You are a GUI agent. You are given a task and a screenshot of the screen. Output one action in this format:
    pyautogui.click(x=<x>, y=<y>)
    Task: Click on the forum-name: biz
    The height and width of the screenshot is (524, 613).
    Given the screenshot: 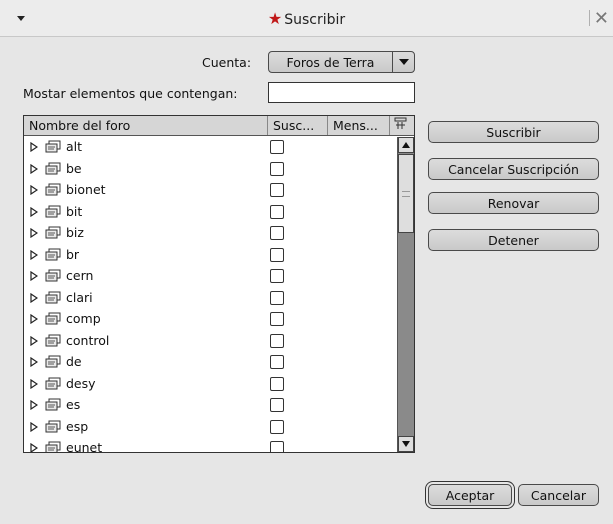 What is the action you would take?
    pyautogui.click(x=75, y=232)
    